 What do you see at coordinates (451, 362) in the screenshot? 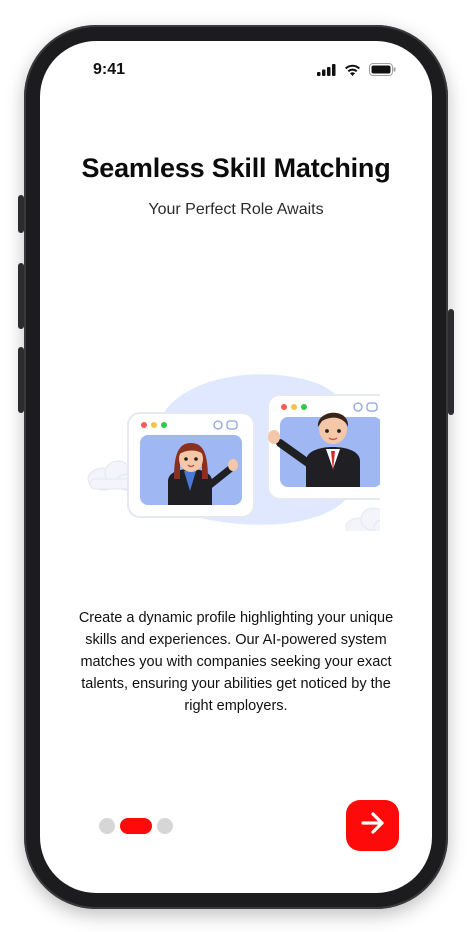
I see `power-button` at bounding box center [451, 362].